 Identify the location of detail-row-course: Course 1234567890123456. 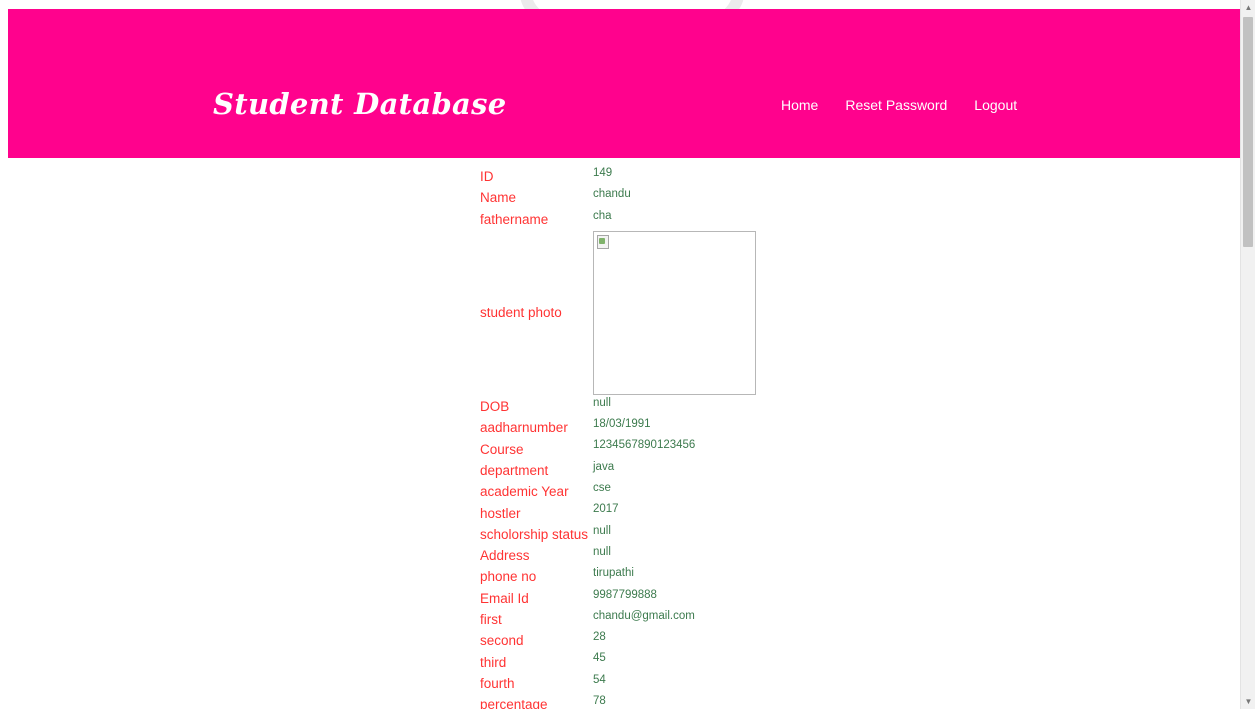
(618, 448).